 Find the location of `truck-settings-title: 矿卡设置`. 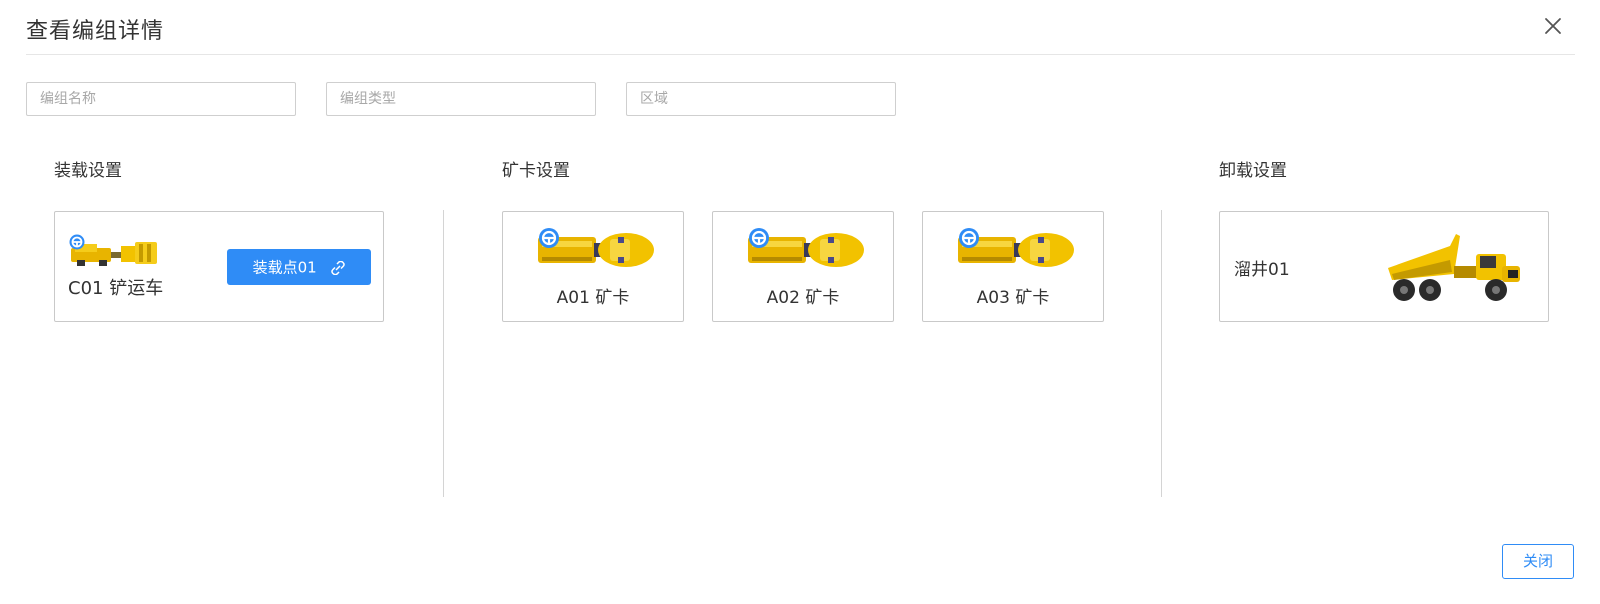

truck-settings-title: 矿卡设置 is located at coordinates (536, 171).